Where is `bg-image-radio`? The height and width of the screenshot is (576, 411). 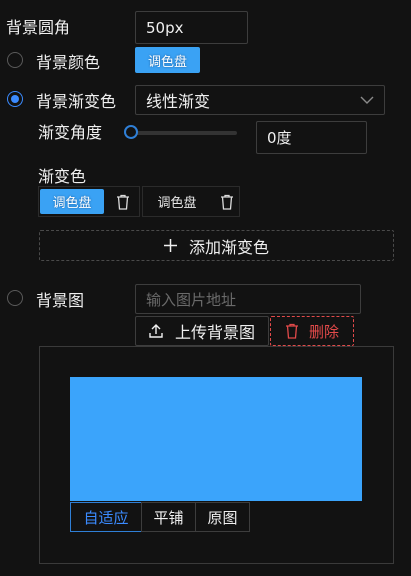
bg-image-radio is located at coordinates (15, 298).